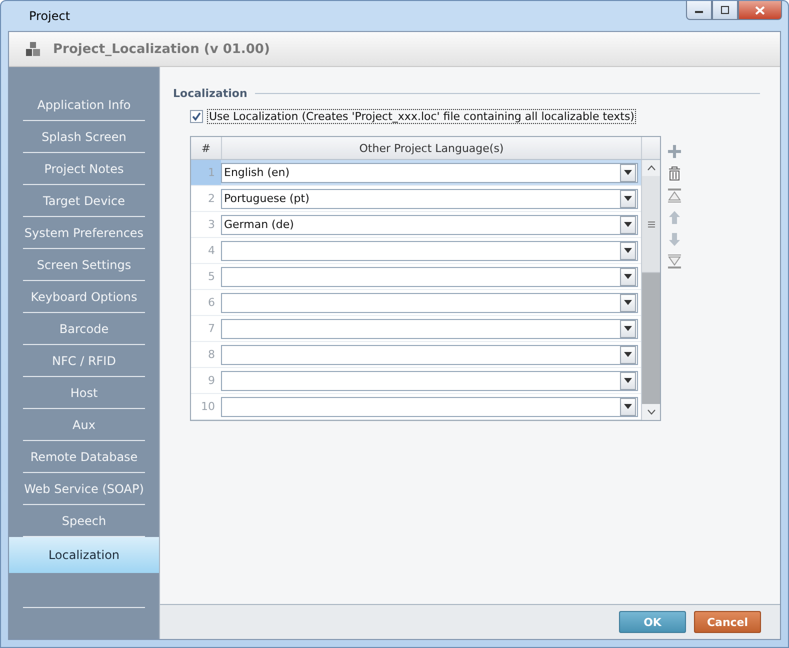  What do you see at coordinates (84, 457) in the screenshot?
I see `sidebar-item: Remote Database` at bounding box center [84, 457].